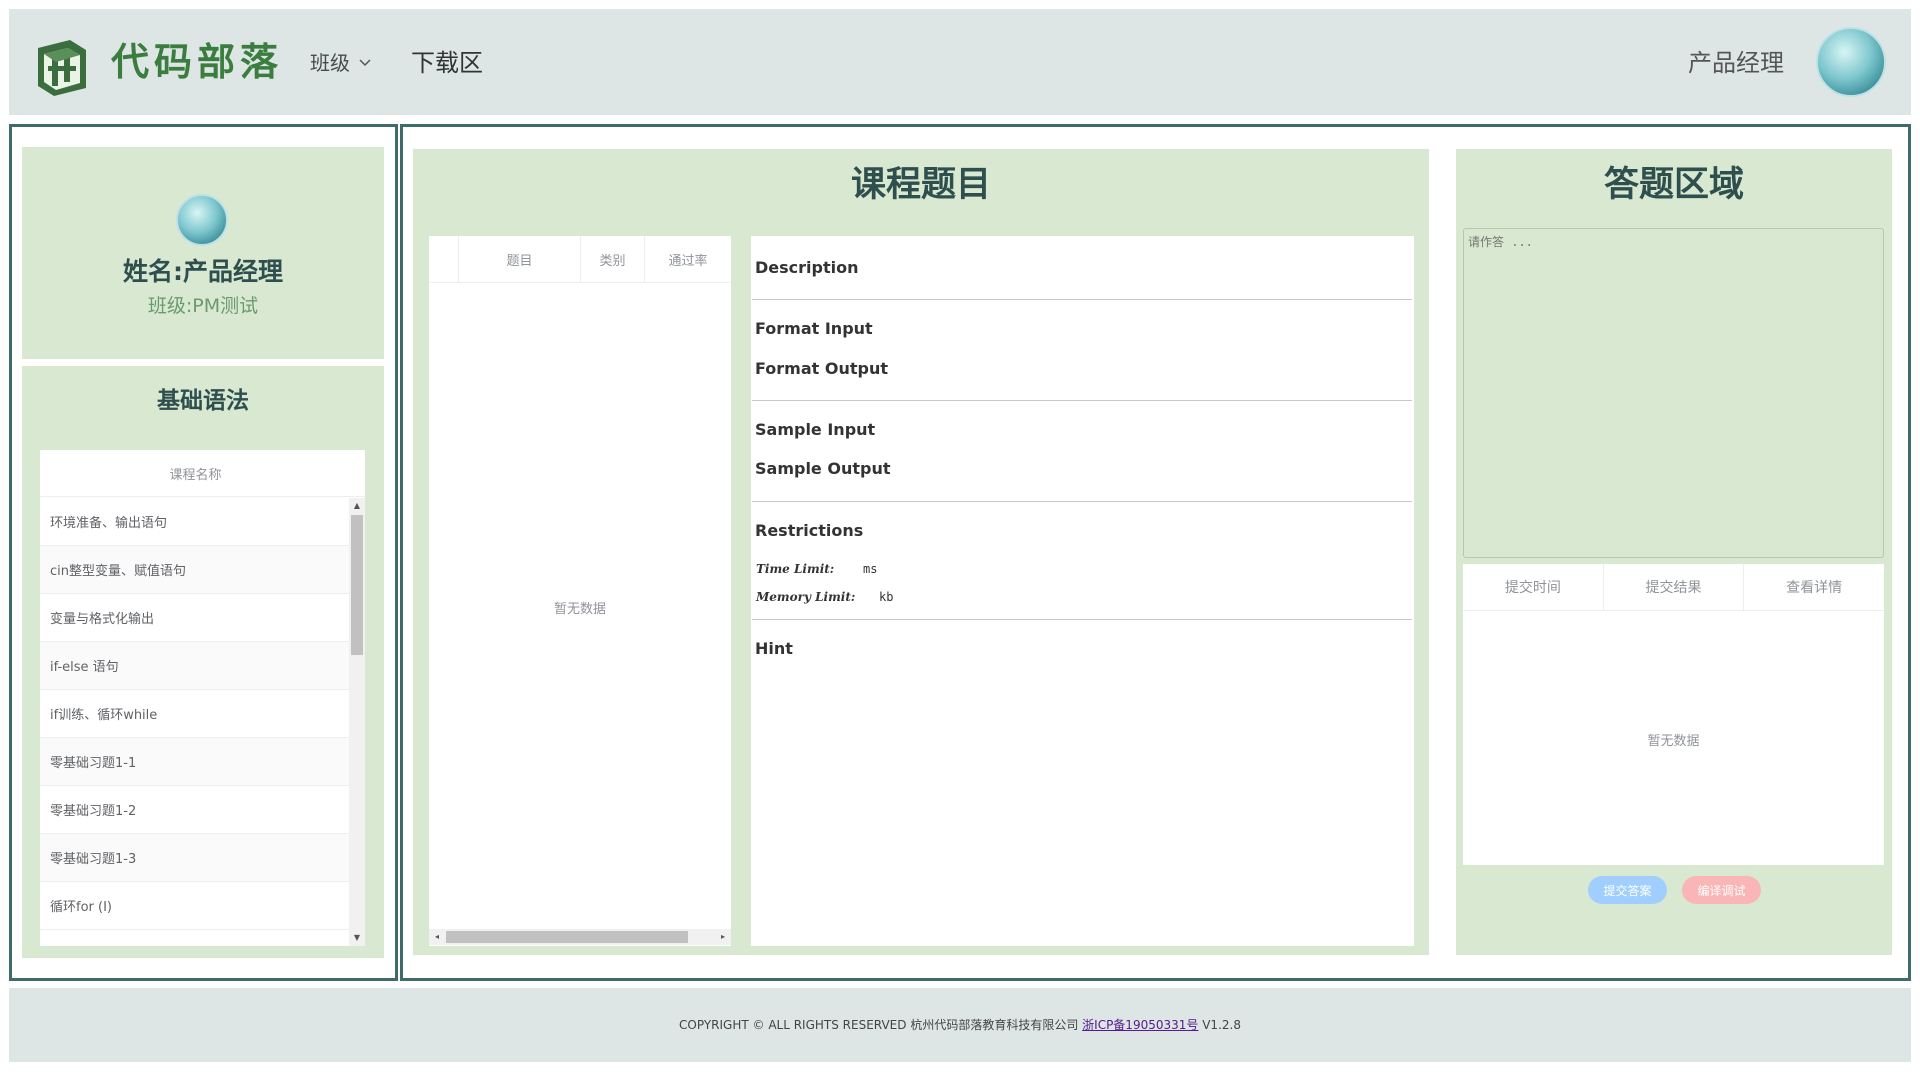 The width and height of the screenshot is (1920, 1080). Describe the element at coordinates (1673, 741) in the screenshot. I see `submission-empty-text: 暂无数据` at that location.